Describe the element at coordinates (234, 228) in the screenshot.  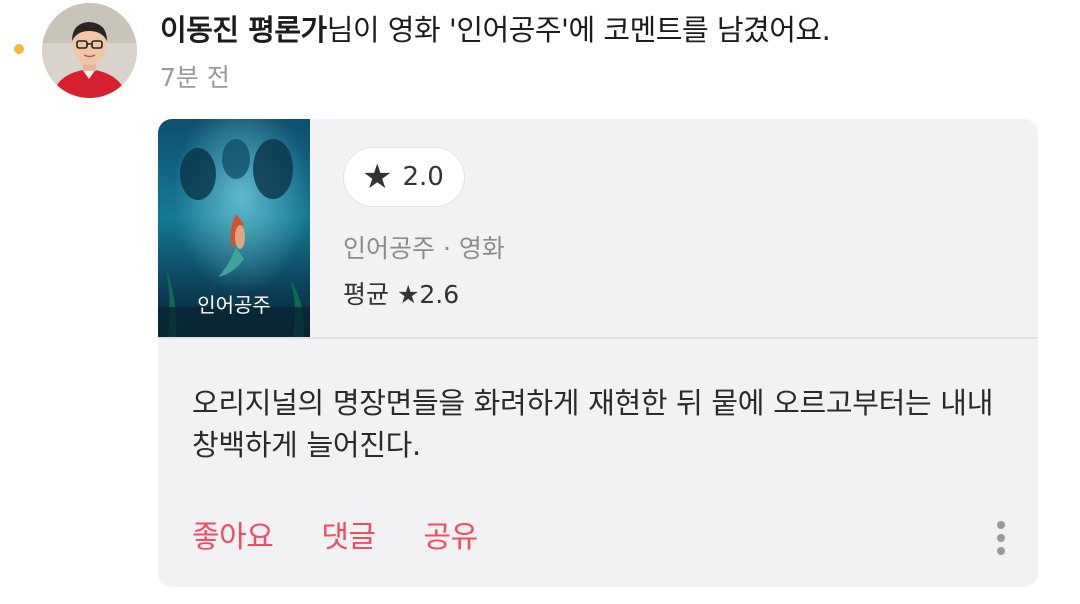
I see `movie-poster: 인어공주` at that location.